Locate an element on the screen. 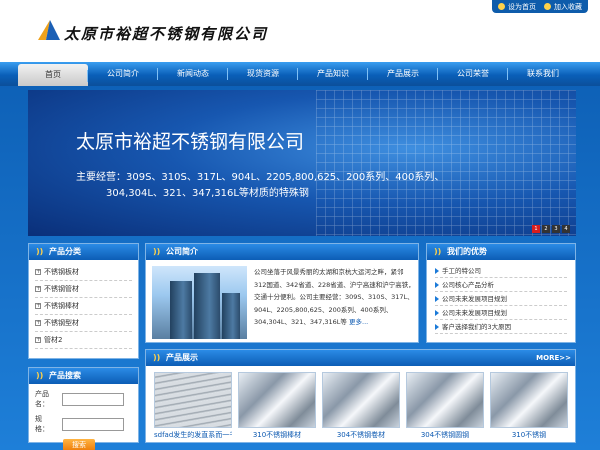 This screenshot has width=600, height=450. category-list: + 不锈钢板材 + 不锈钢管材 + 不锈钢棒材 + 不锈钢型材 + 管材2 is located at coordinates (83, 306).